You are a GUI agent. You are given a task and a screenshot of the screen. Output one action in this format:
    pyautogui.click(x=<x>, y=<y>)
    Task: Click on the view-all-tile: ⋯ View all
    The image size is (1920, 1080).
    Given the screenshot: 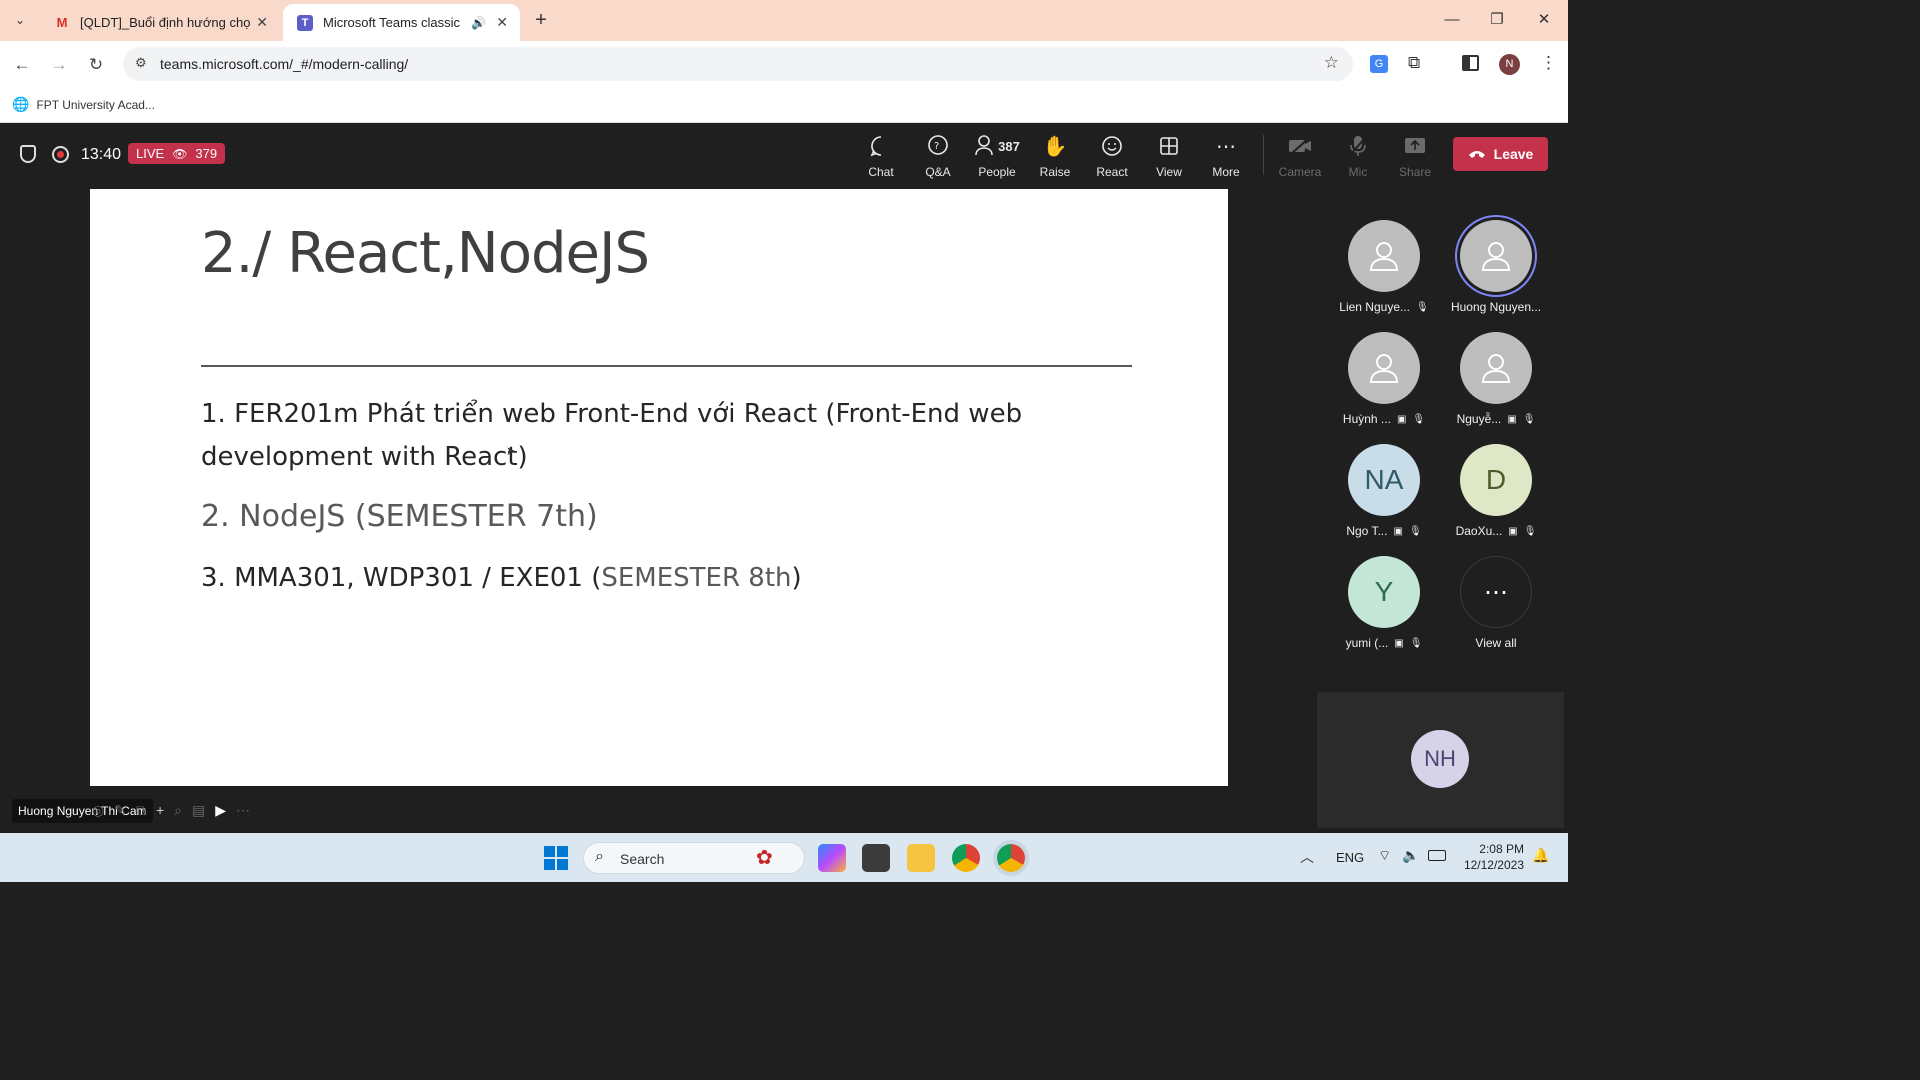 What is the action you would take?
    pyautogui.click(x=1496, y=603)
    